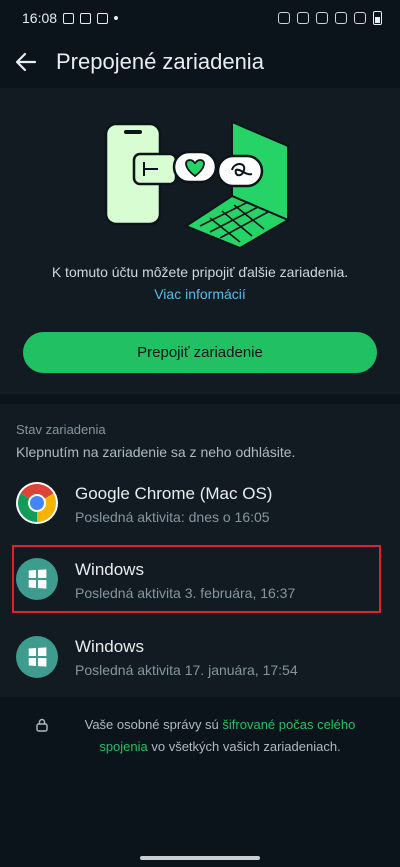 This screenshot has height=867, width=400. I want to click on more-notifications-icon, so click(116, 18).